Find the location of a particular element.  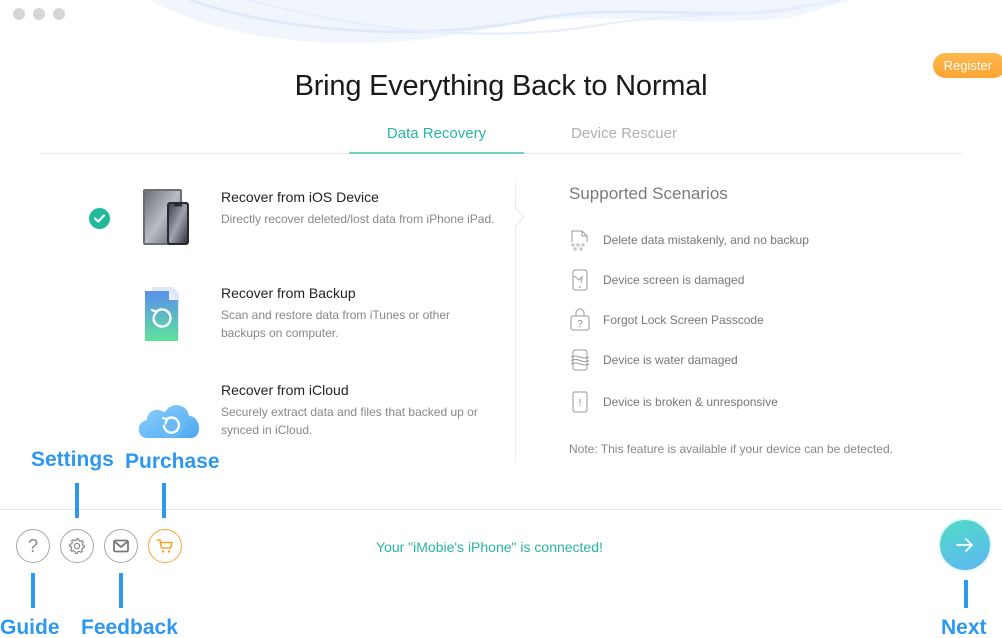

option-title: Recover from Backup is located at coordinates (288, 293).